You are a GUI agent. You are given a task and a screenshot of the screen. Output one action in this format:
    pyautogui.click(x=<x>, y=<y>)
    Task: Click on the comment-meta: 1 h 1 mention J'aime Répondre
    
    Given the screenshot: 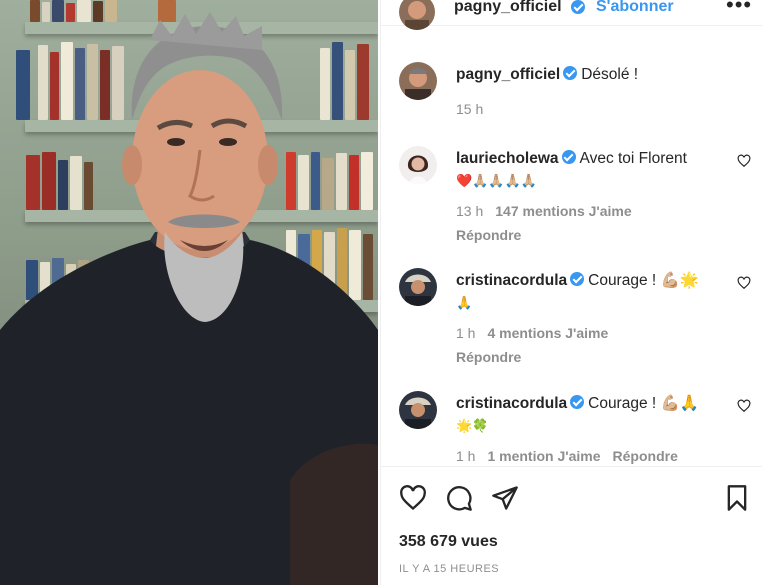 What is the action you would take?
    pyautogui.click(x=591, y=455)
    